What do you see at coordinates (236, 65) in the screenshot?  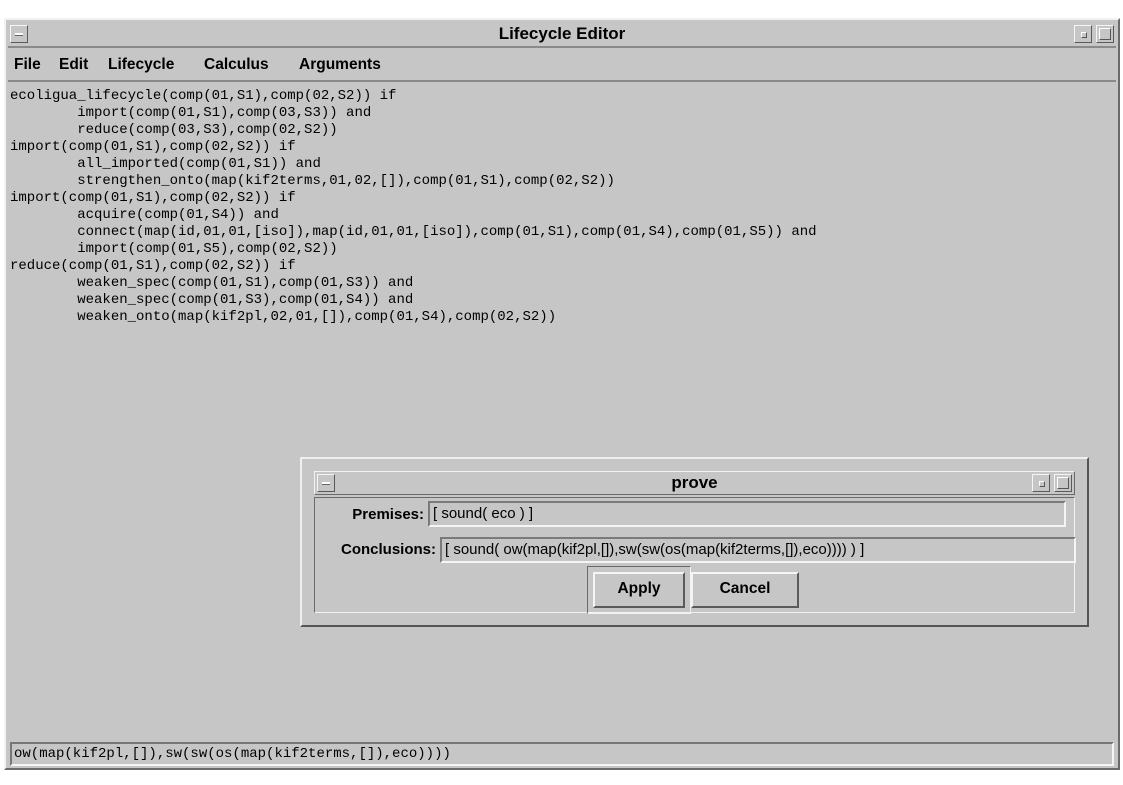 I see `menu-calculus: Calculus` at bounding box center [236, 65].